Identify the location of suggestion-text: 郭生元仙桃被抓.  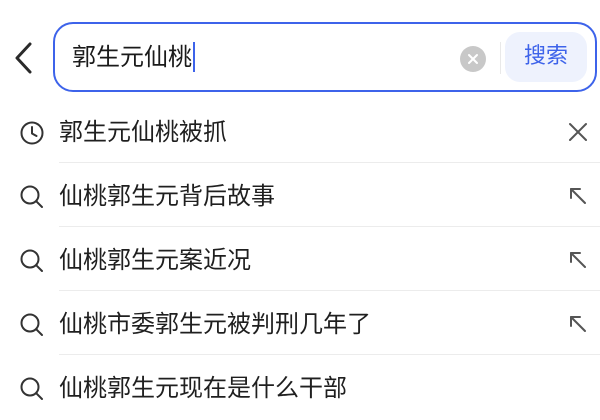
(143, 132).